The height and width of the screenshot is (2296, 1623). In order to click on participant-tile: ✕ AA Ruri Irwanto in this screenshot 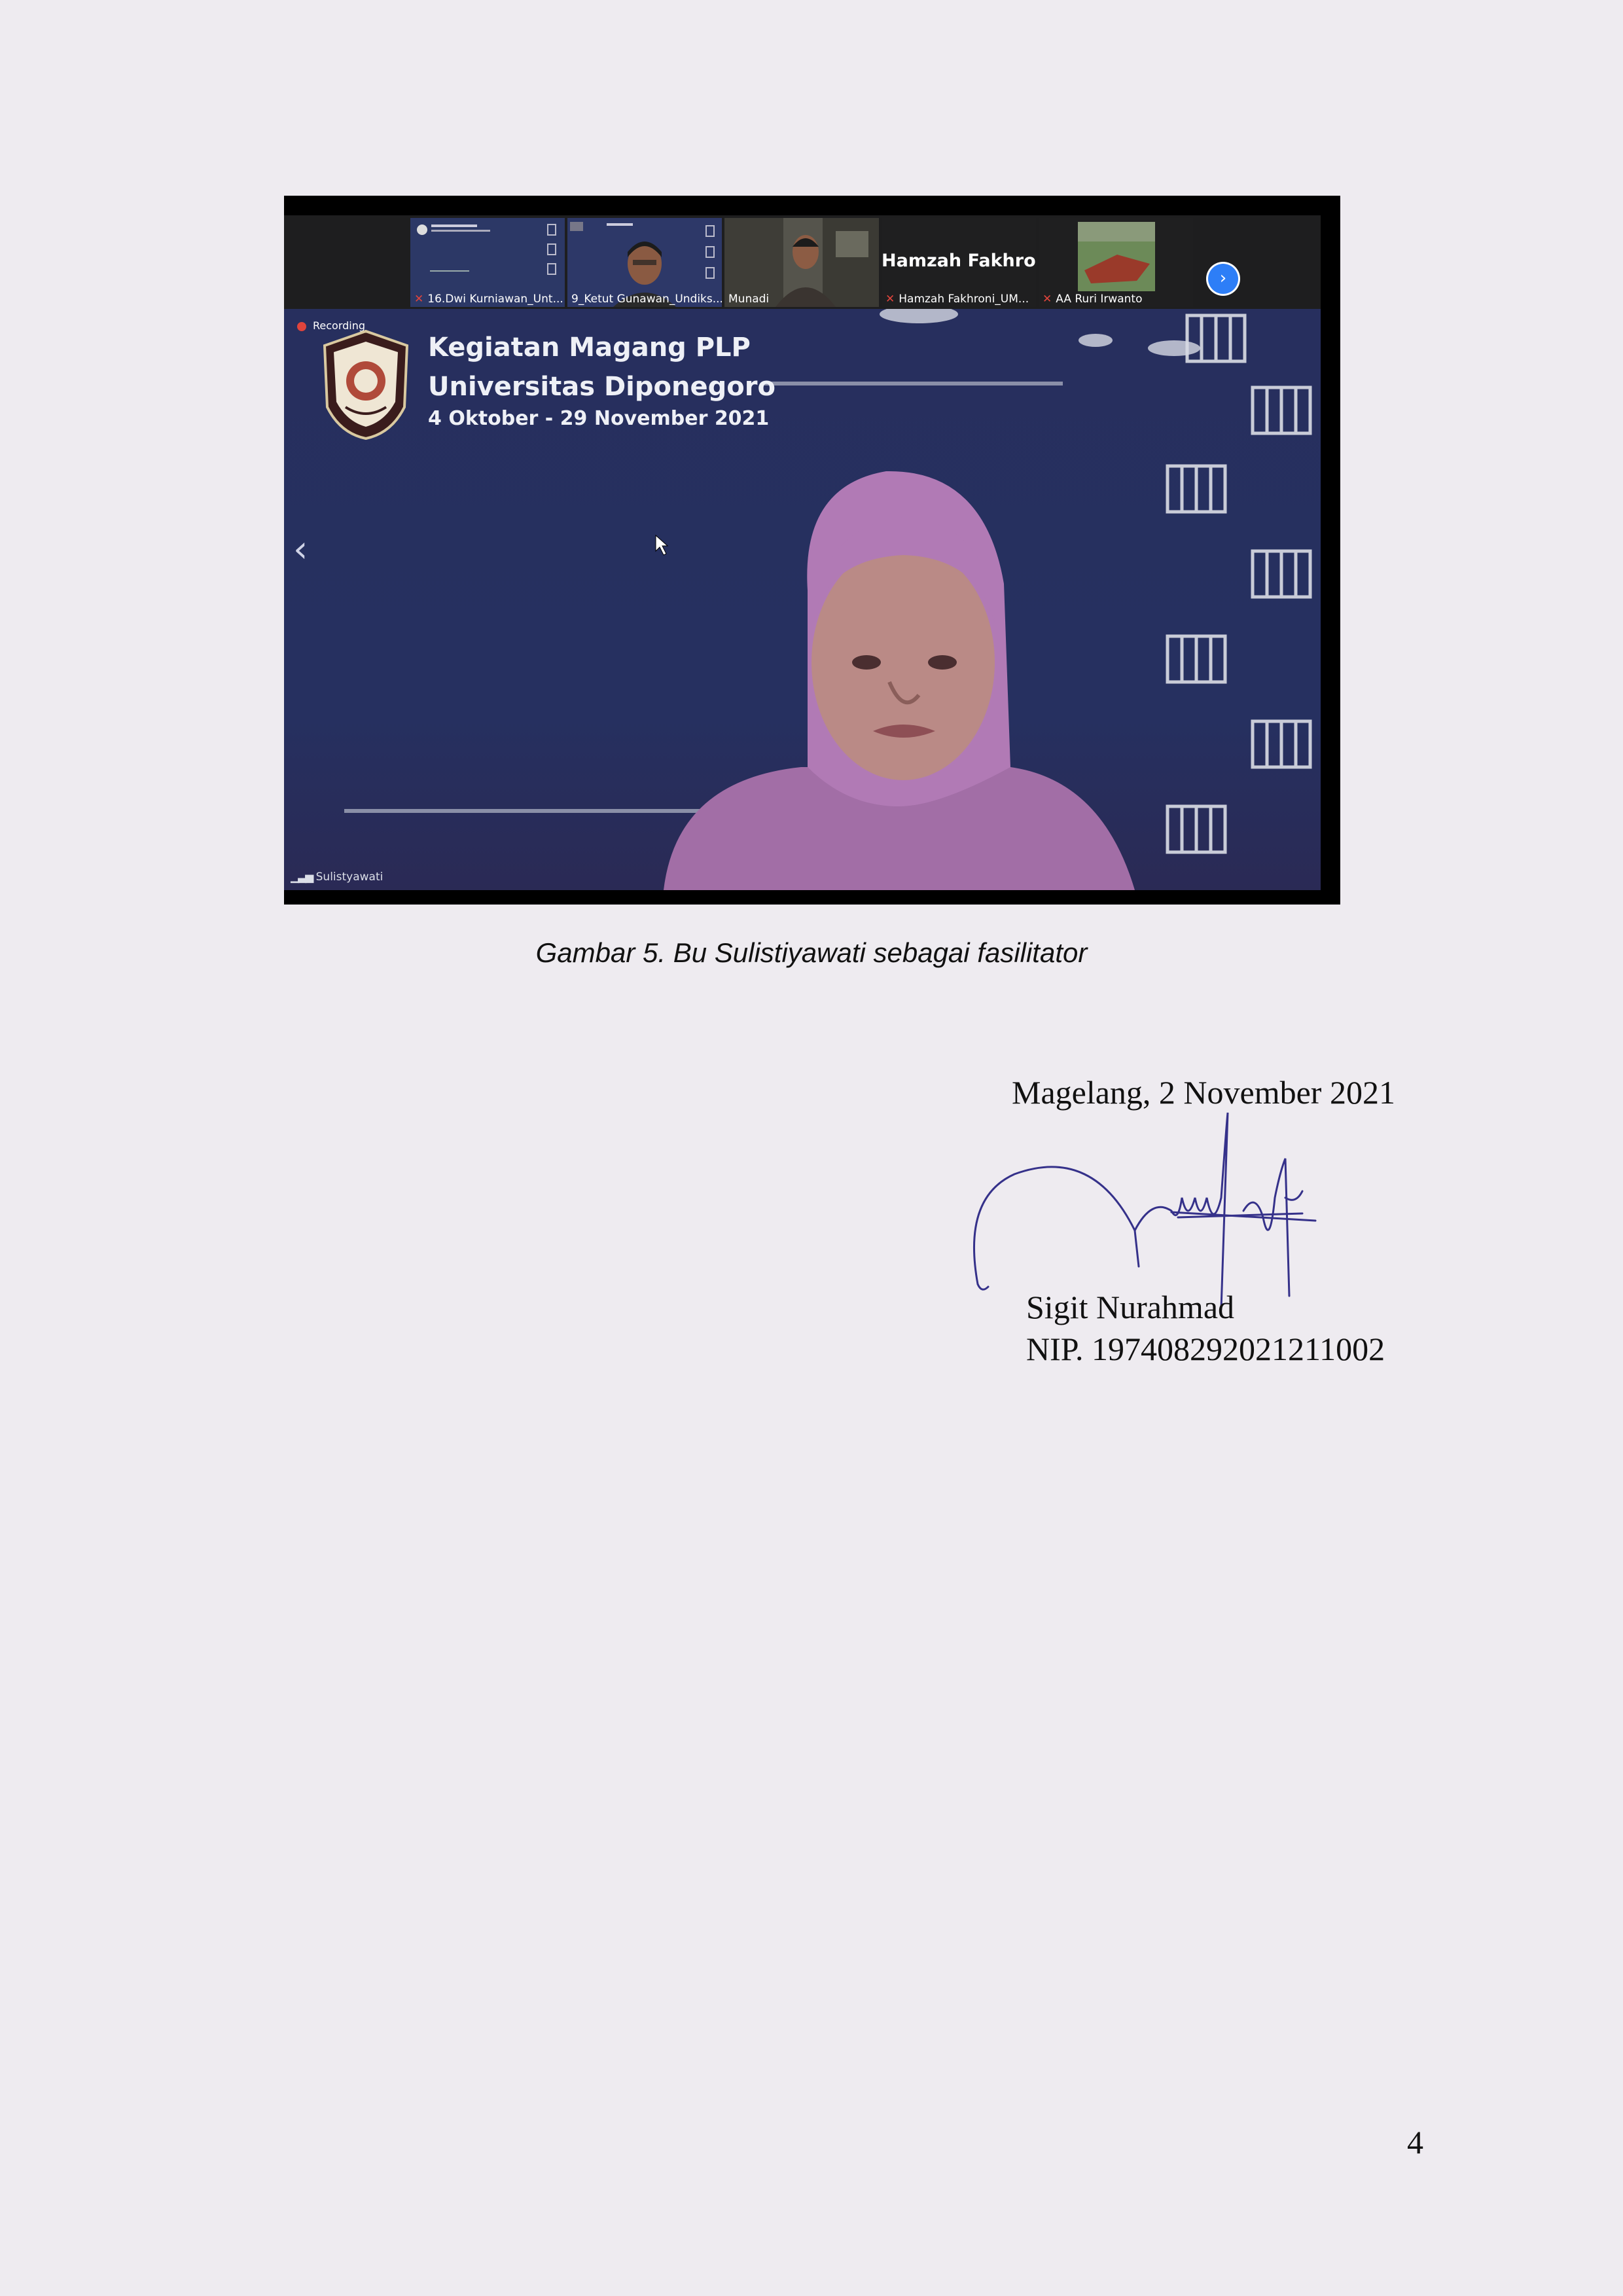, I will do `click(1116, 262)`.